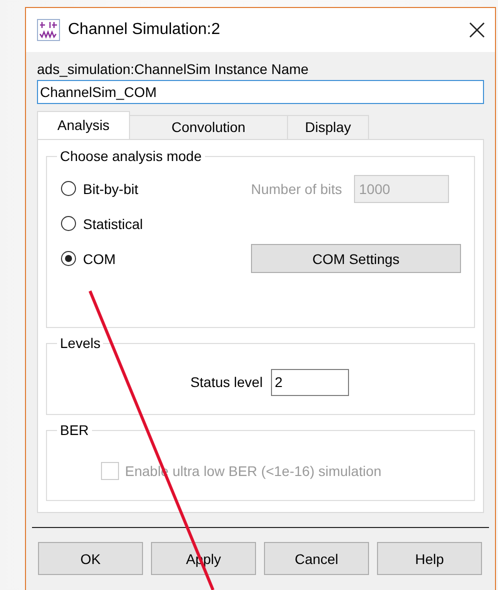 The image size is (498, 590). I want to click on field-label: ads_simulation:ChannelSim Instance Name, so click(173, 69).